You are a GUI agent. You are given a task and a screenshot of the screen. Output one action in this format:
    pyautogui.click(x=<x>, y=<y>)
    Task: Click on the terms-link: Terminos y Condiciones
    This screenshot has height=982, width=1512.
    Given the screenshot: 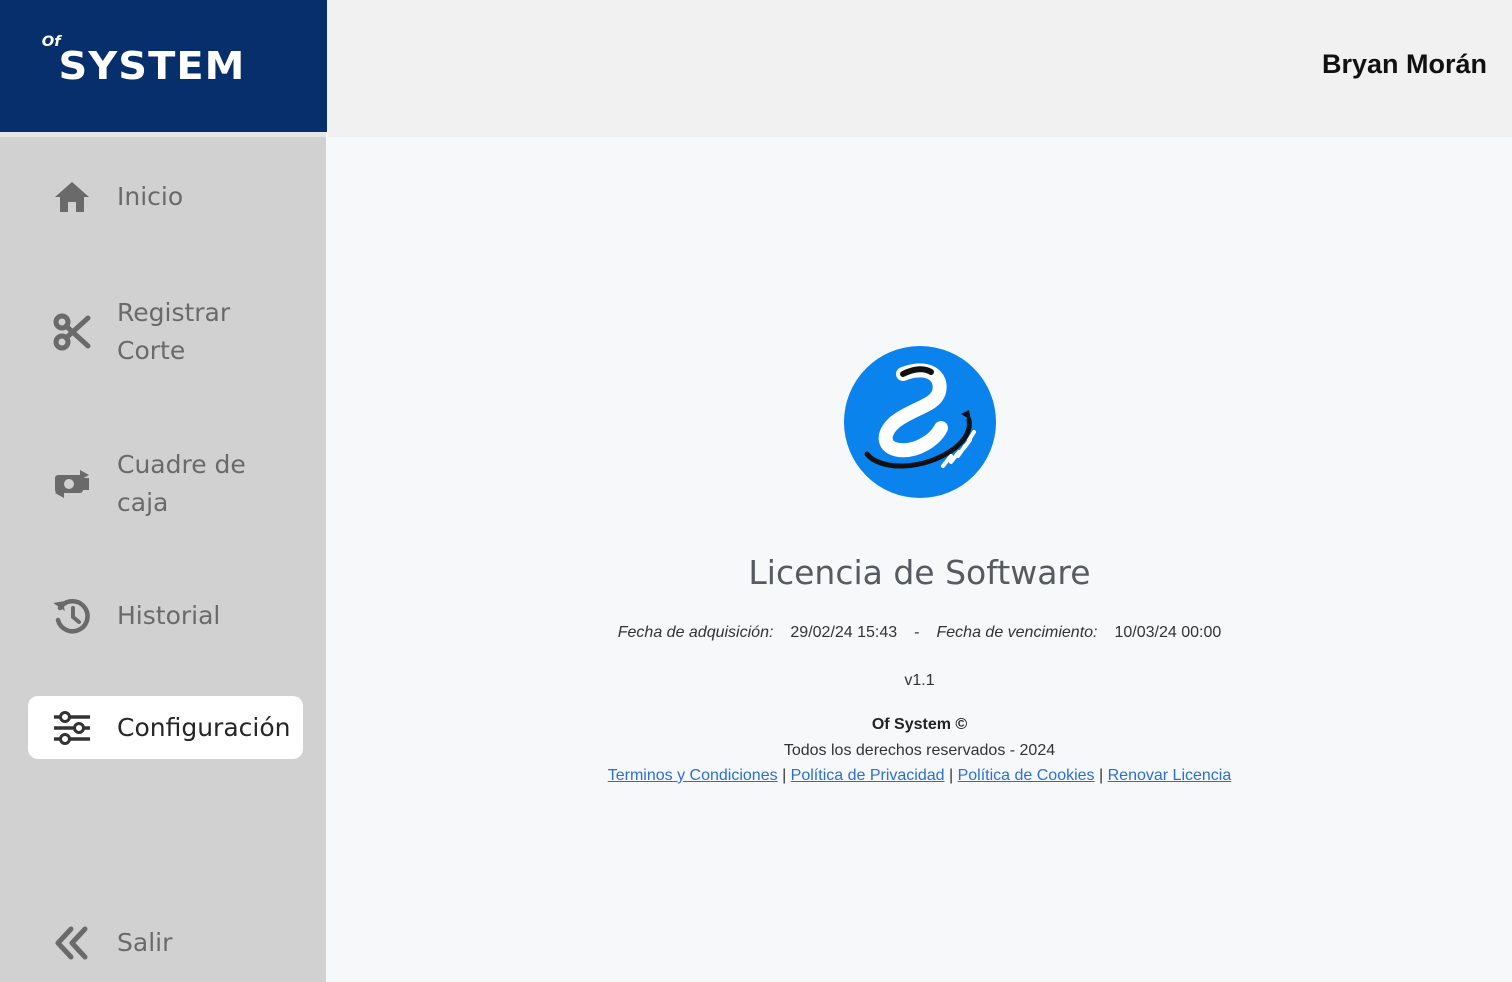 What is the action you would take?
    pyautogui.click(x=693, y=775)
    